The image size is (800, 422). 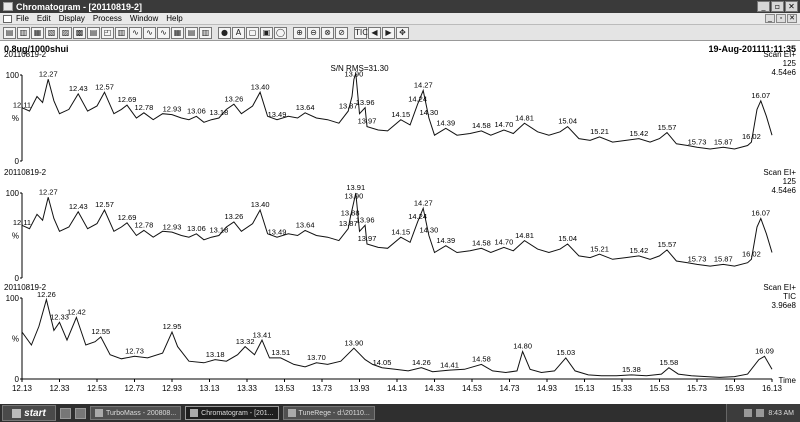 What do you see at coordinates (65, 413) in the screenshot?
I see `quicklaunch-ie-icon` at bounding box center [65, 413].